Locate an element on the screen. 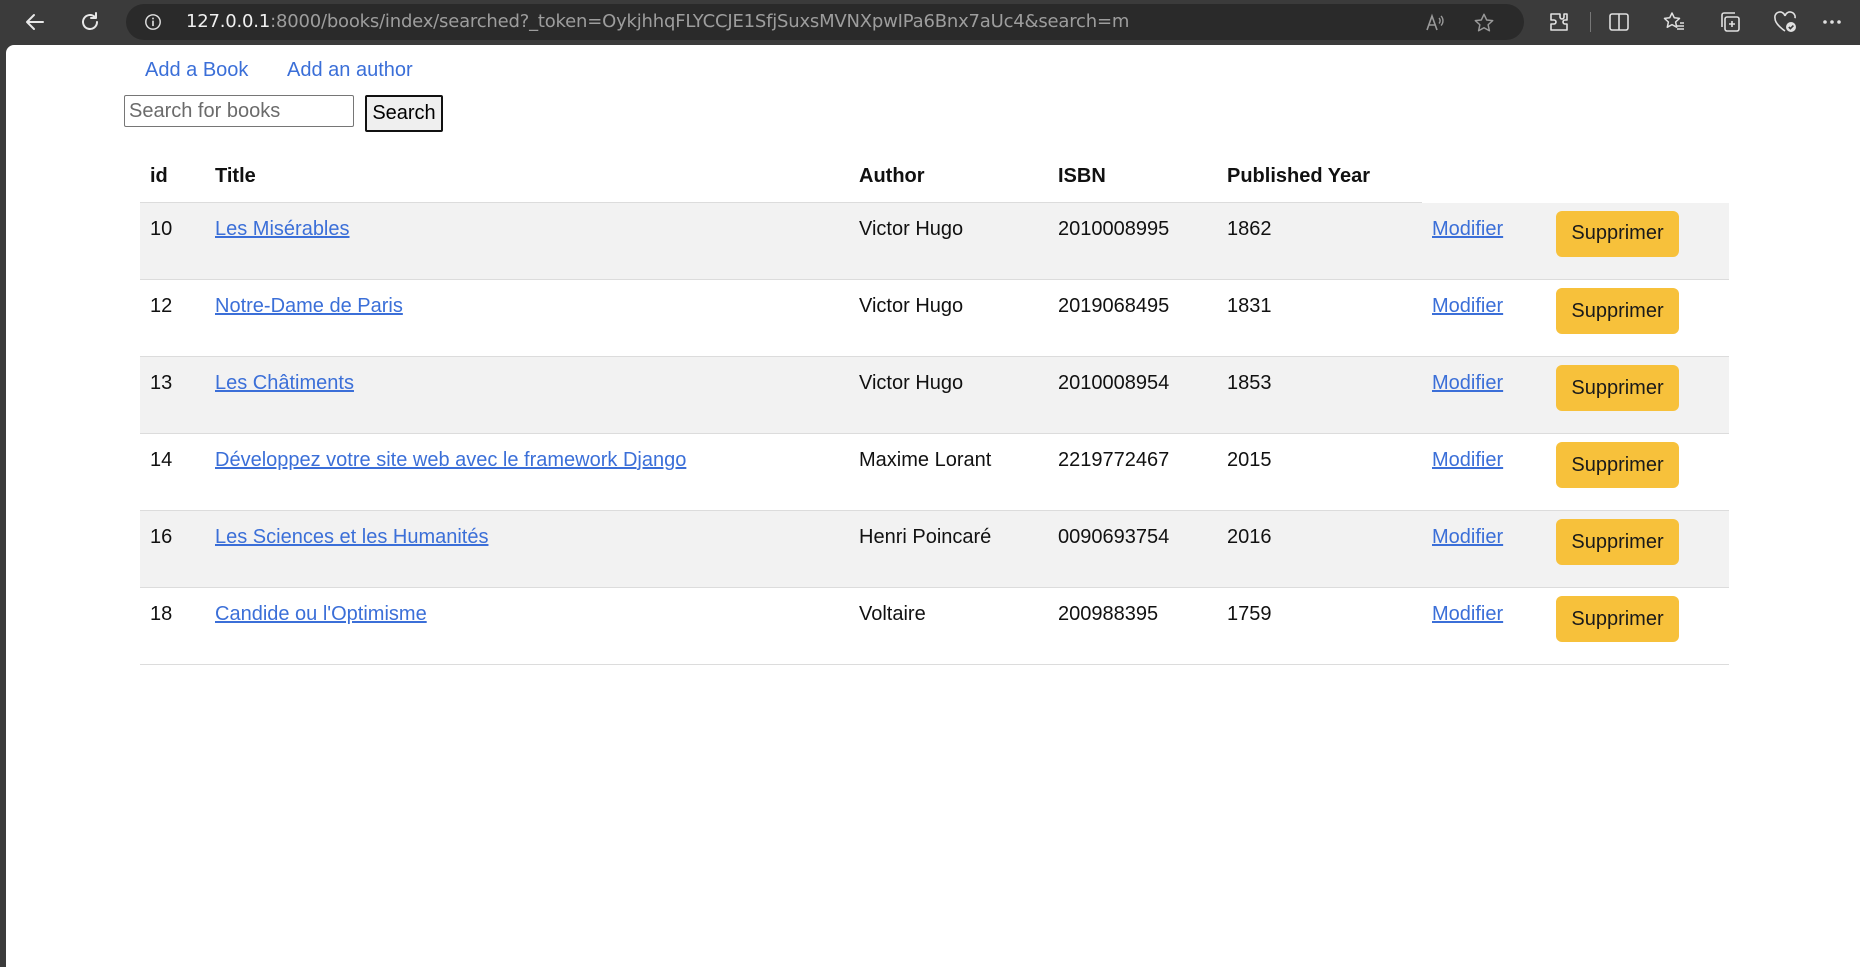  reload-icon is located at coordinates (90, 21).